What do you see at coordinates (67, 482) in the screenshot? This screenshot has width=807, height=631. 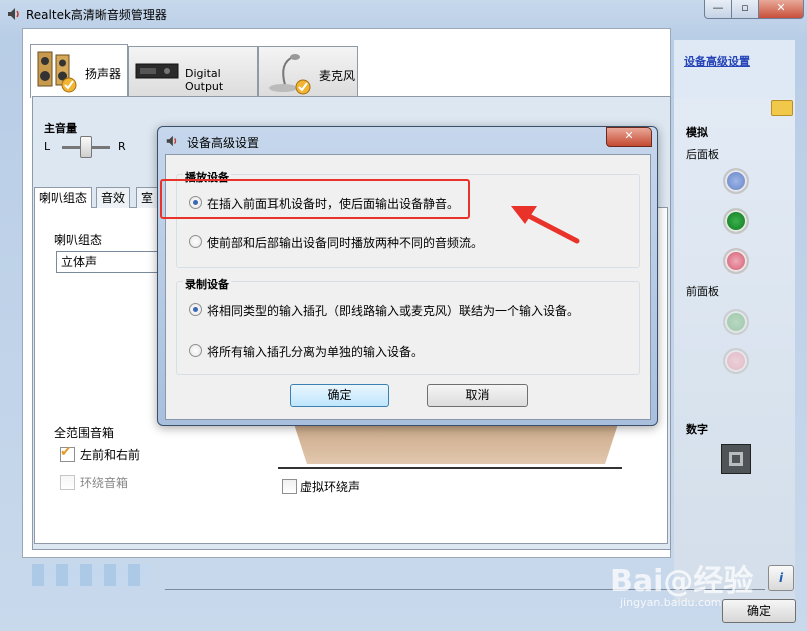 I see `surround-checkbox` at bounding box center [67, 482].